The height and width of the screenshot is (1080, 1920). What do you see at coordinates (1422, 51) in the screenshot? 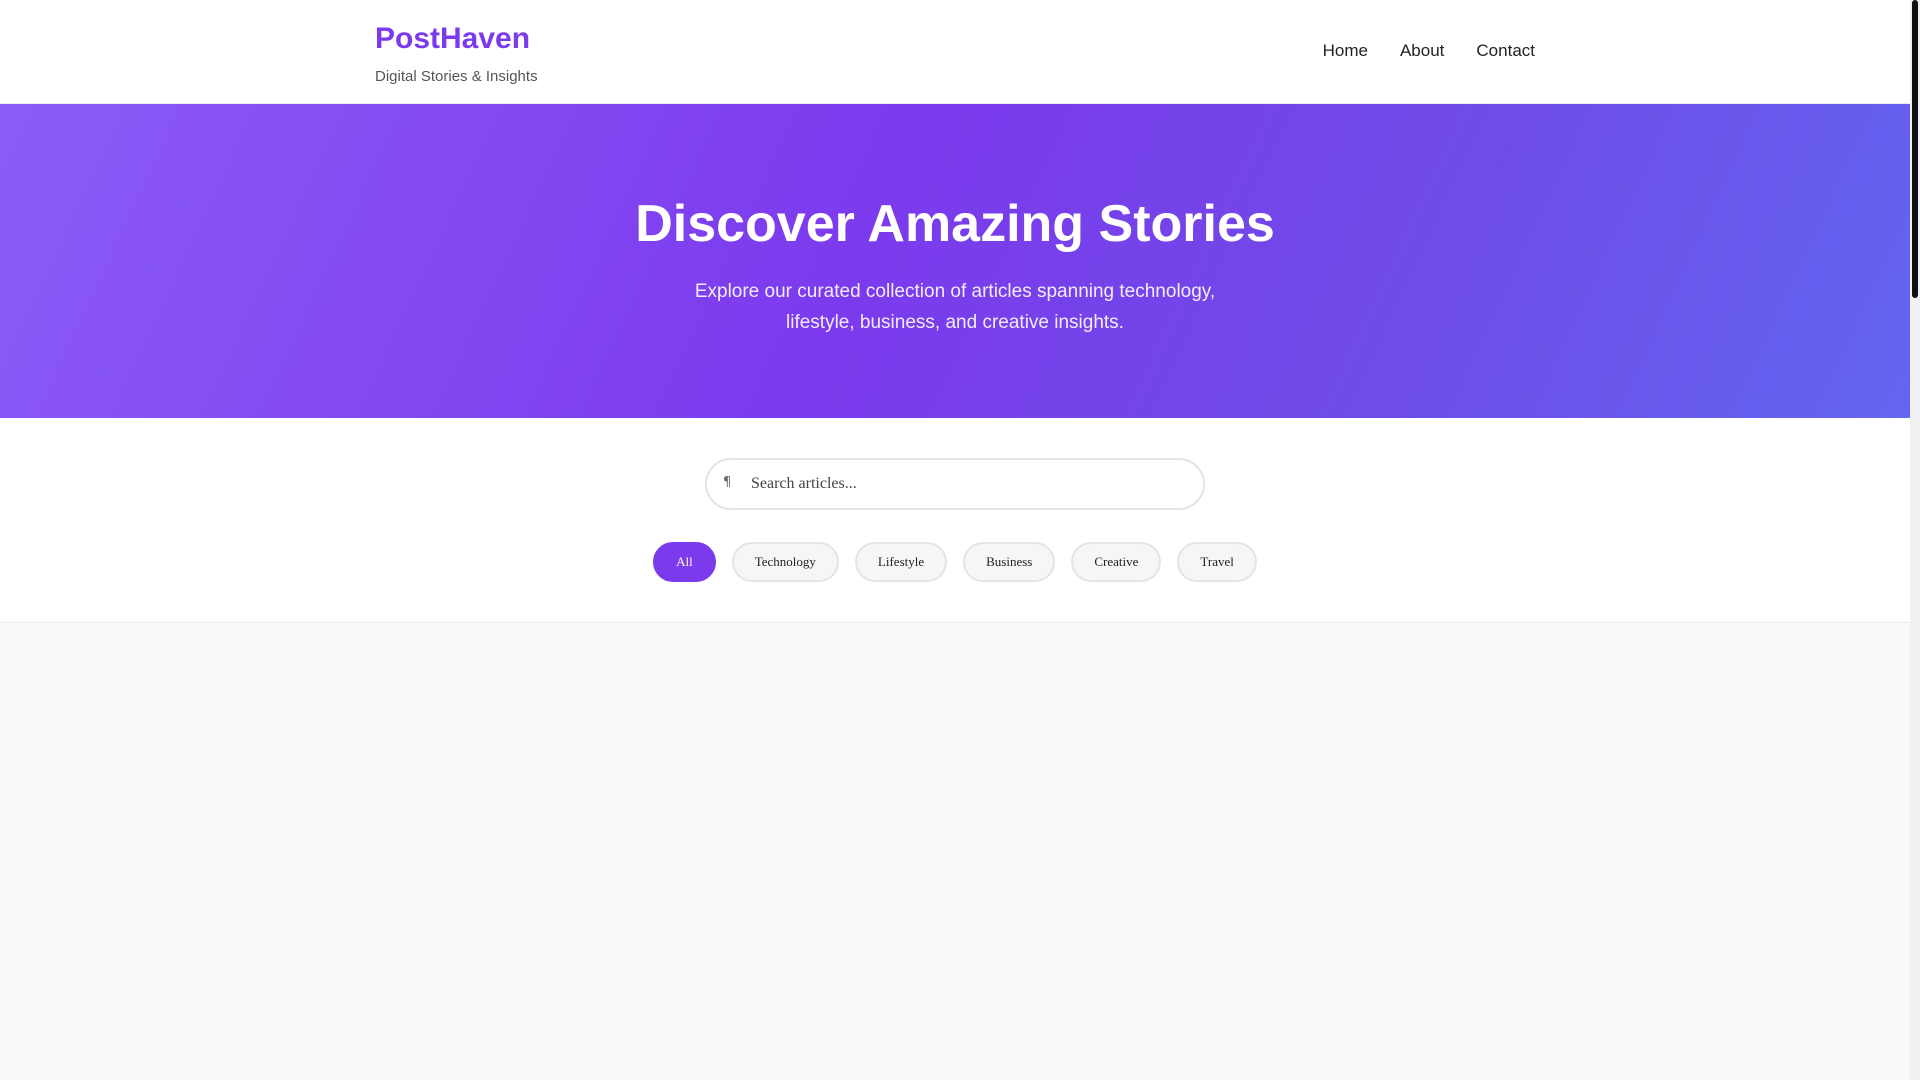
I see `nav-link-about: About` at bounding box center [1422, 51].